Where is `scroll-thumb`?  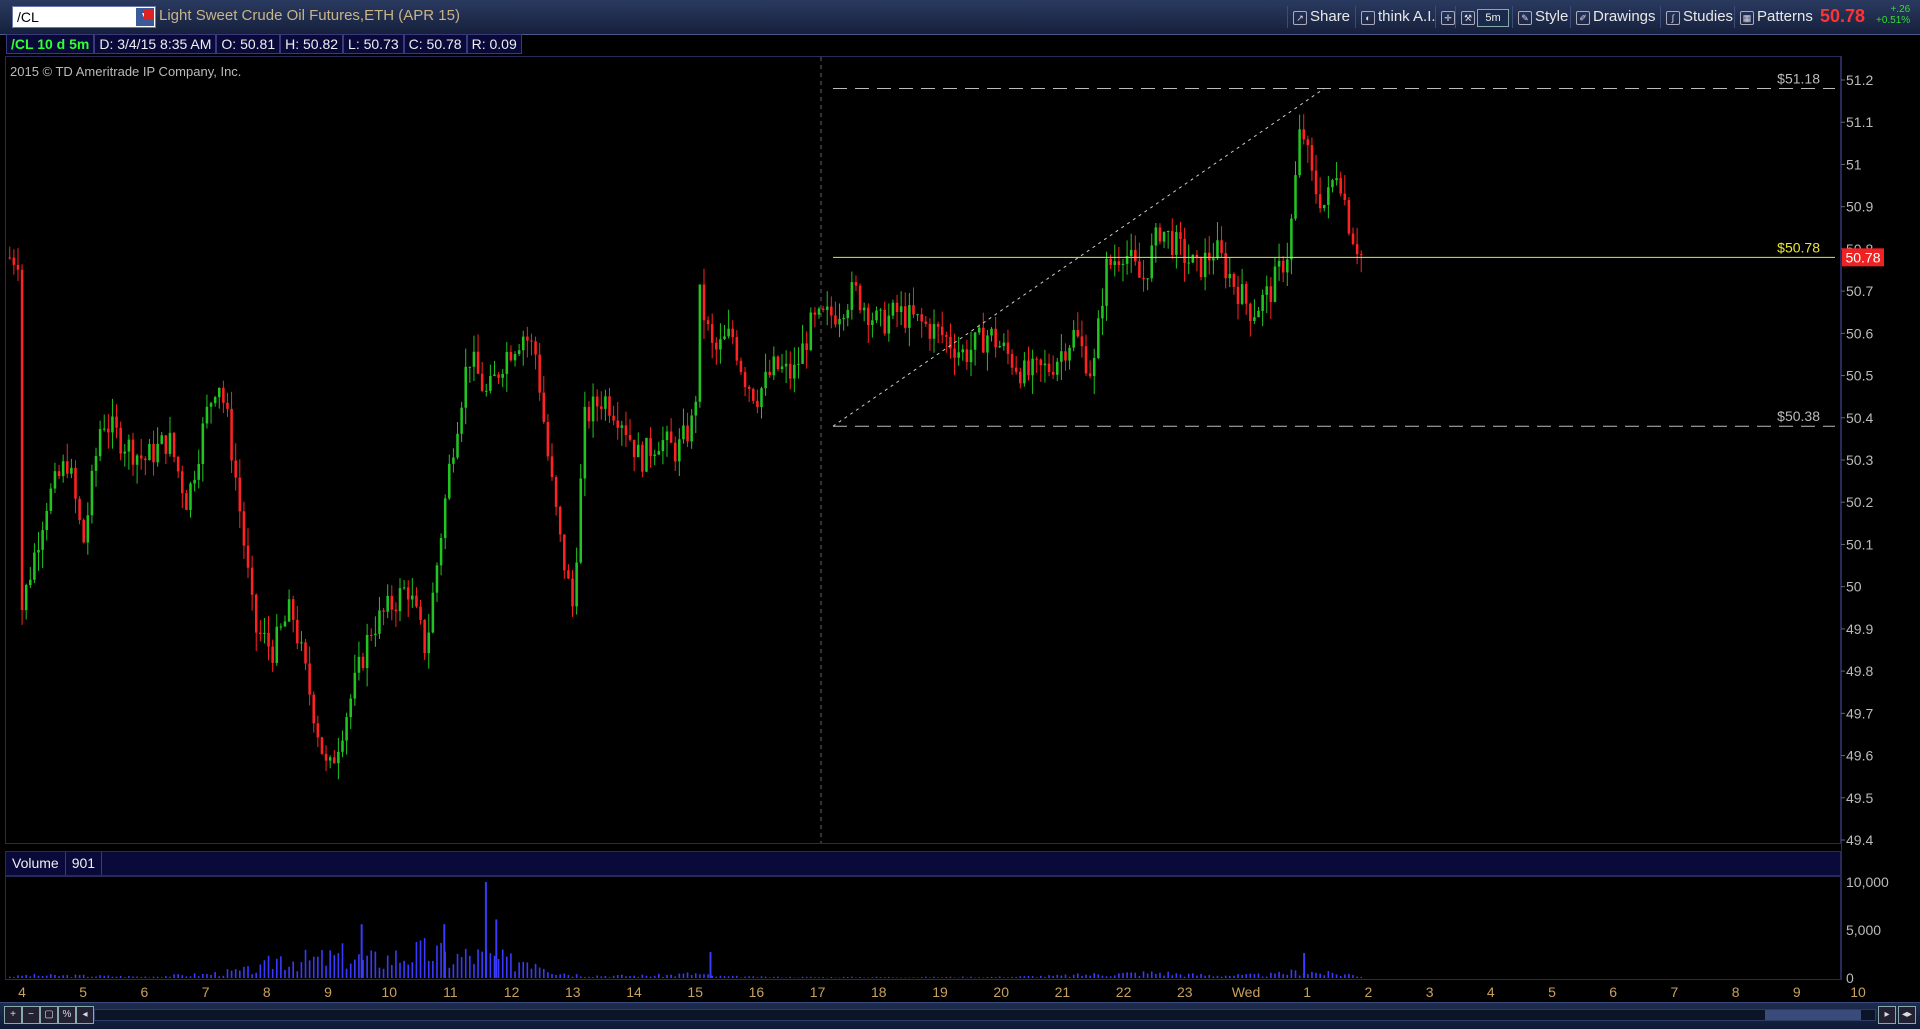
scroll-thumb is located at coordinates (1813, 1015).